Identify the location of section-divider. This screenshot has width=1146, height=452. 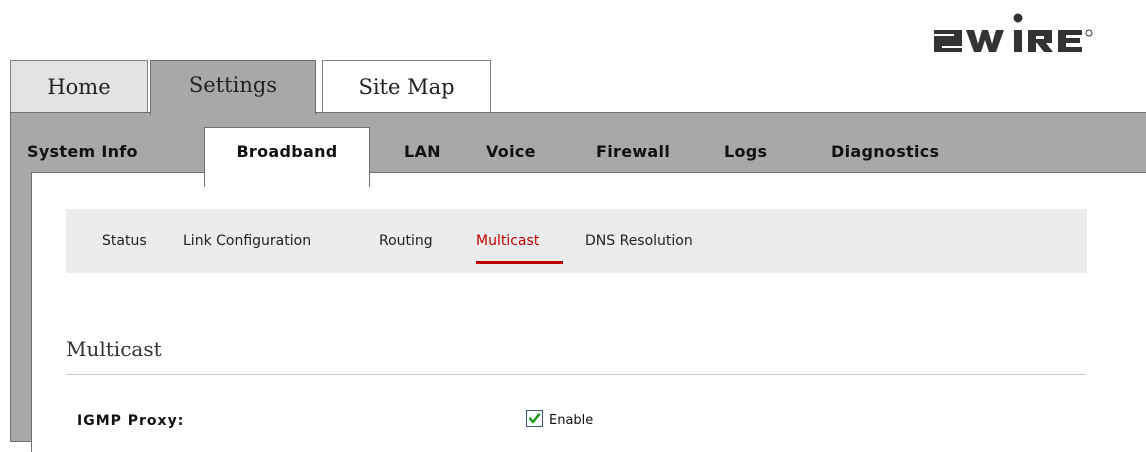
(576, 374).